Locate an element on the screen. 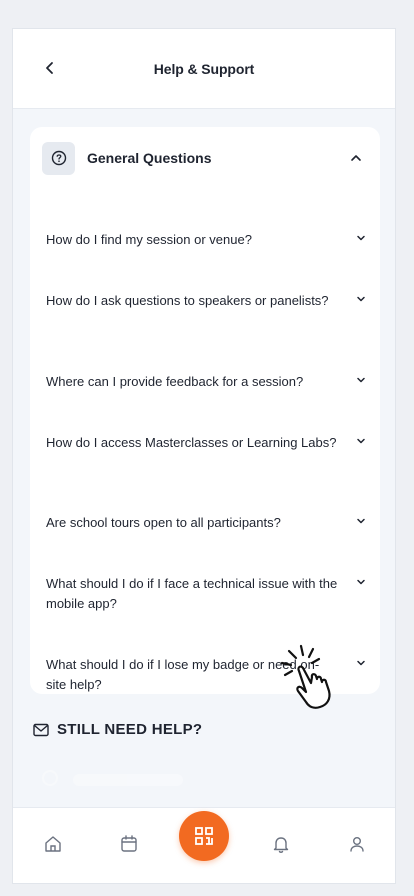  still-need-help: STILL NEED HELP? is located at coordinates (117, 729).